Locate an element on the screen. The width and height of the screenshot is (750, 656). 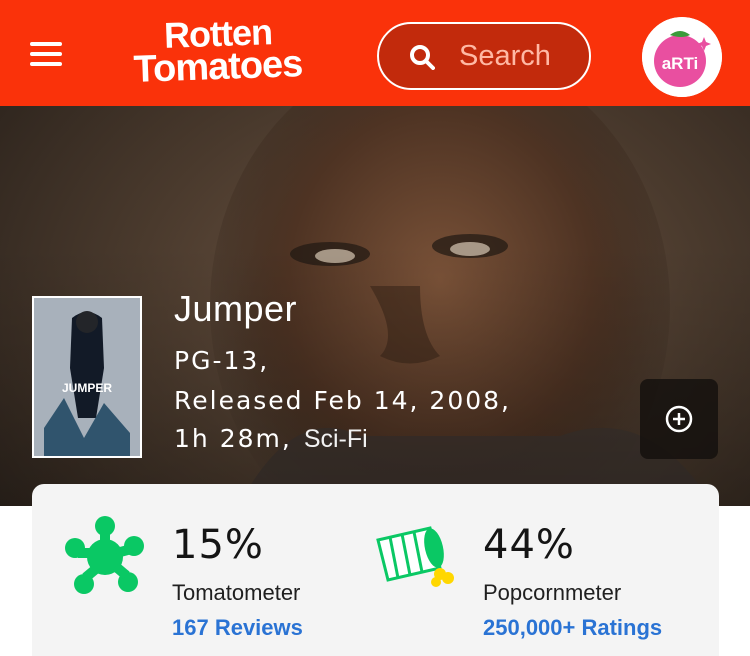
avatar-text: aRTi is located at coordinates (680, 63).